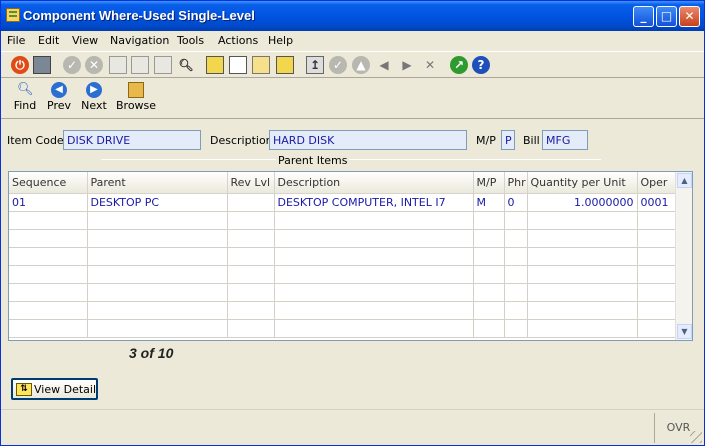 This screenshot has height=446, width=705. I want to click on column-header: Phr, so click(516, 183).